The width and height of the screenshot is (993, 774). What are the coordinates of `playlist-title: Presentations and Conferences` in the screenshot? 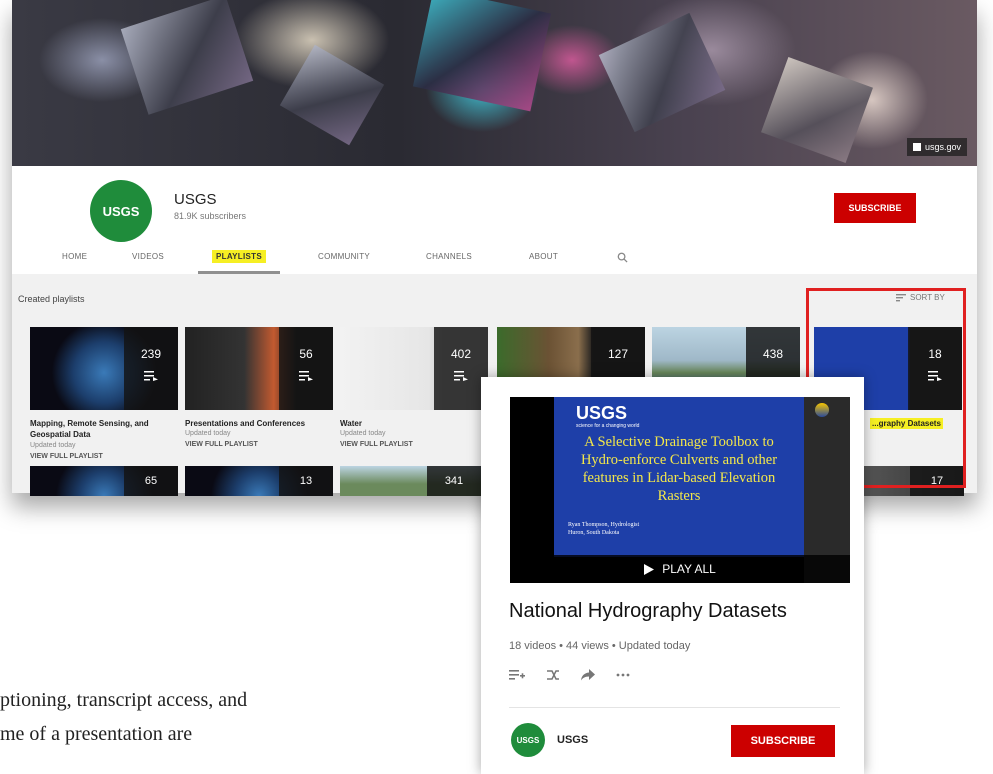 It's located at (259, 423).